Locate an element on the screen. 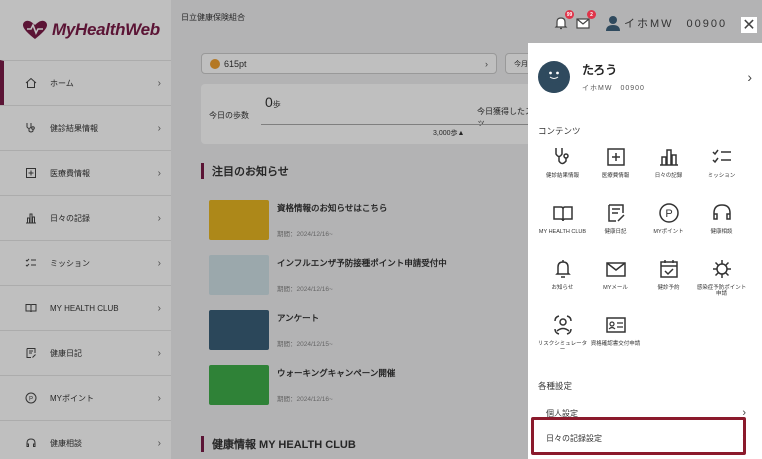 The height and width of the screenshot is (459, 762). content-item-label: 健康相談 is located at coordinates (721, 232).